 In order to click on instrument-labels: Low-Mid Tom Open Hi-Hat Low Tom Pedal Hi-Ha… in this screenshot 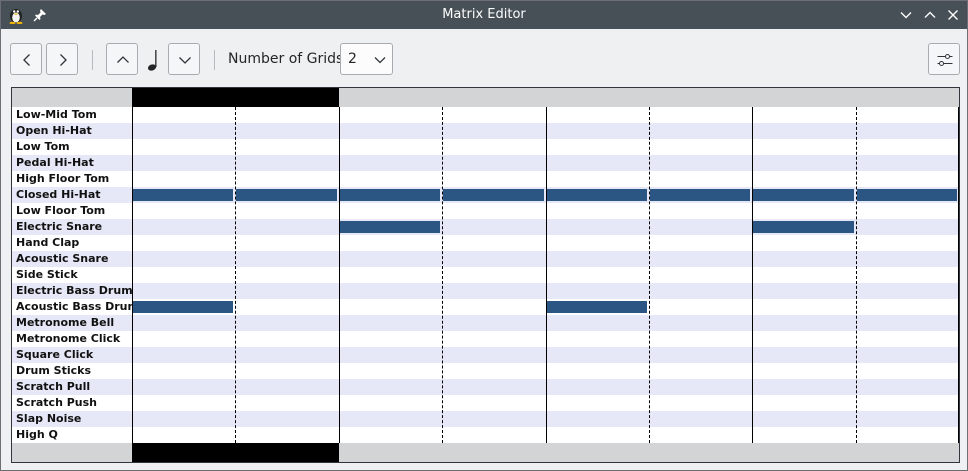, I will do `click(72, 275)`.